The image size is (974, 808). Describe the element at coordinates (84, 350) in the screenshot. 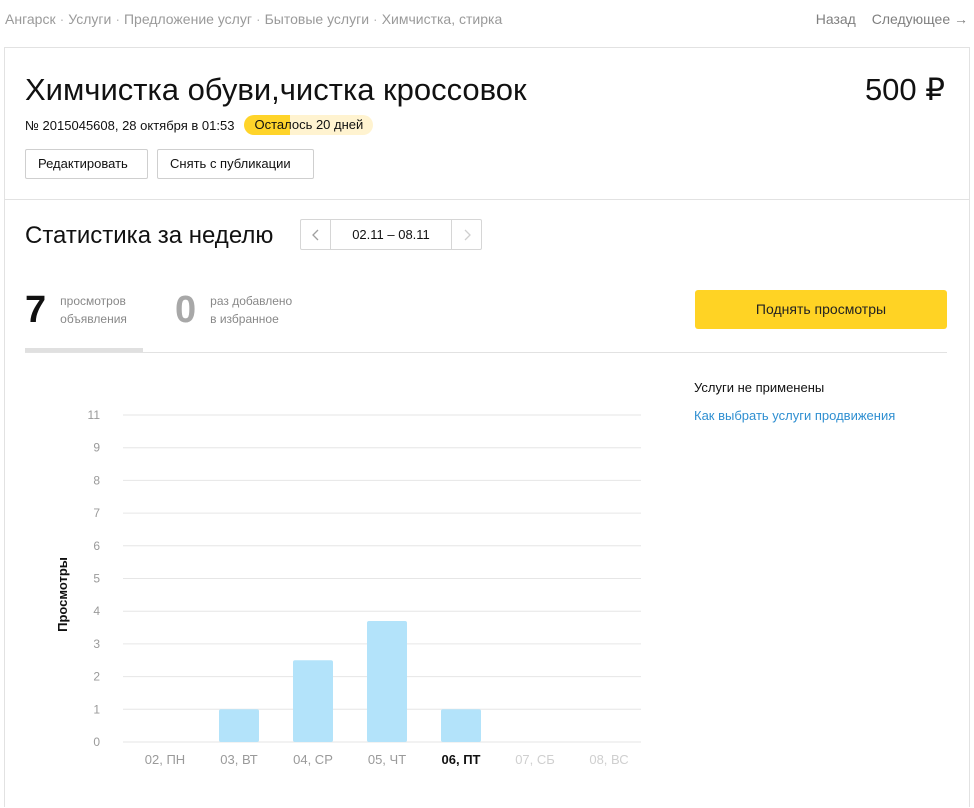

I see `active-tab-indicator` at that location.